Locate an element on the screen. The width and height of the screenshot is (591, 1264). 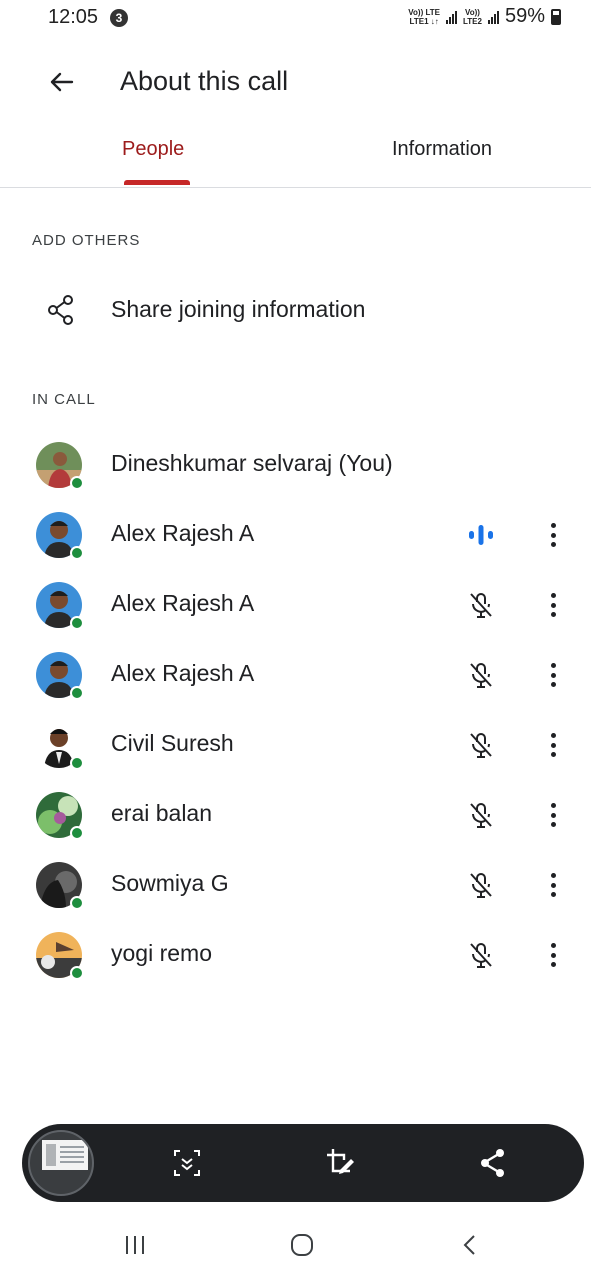
status-bar: 12:05 3 Vo)) LTE LTE1 ↓↑ Vo)) LTE2 59% is located at coordinates (295, 20).